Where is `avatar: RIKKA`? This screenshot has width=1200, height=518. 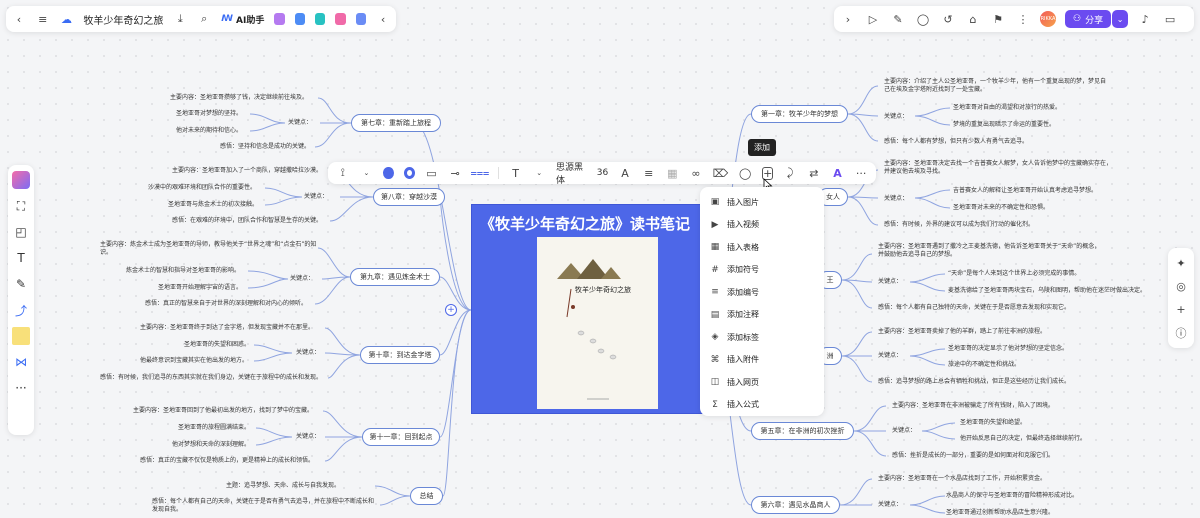
avatar: RIKKA is located at coordinates (1048, 19).